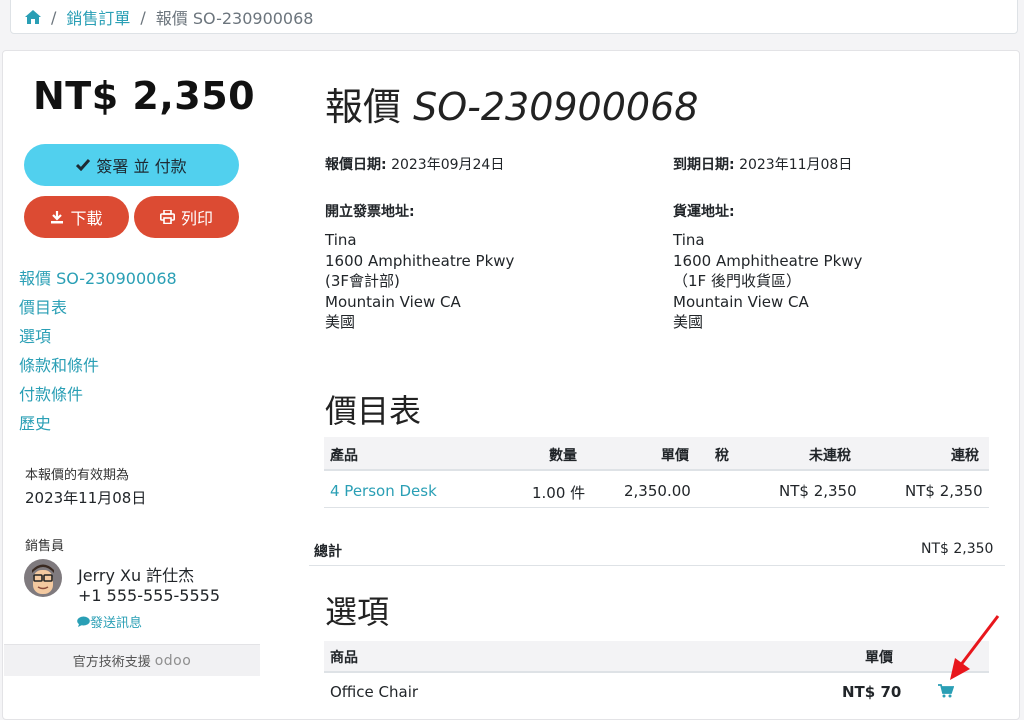  Describe the element at coordinates (196, 218) in the screenshot. I see `print-label: 列印` at that location.